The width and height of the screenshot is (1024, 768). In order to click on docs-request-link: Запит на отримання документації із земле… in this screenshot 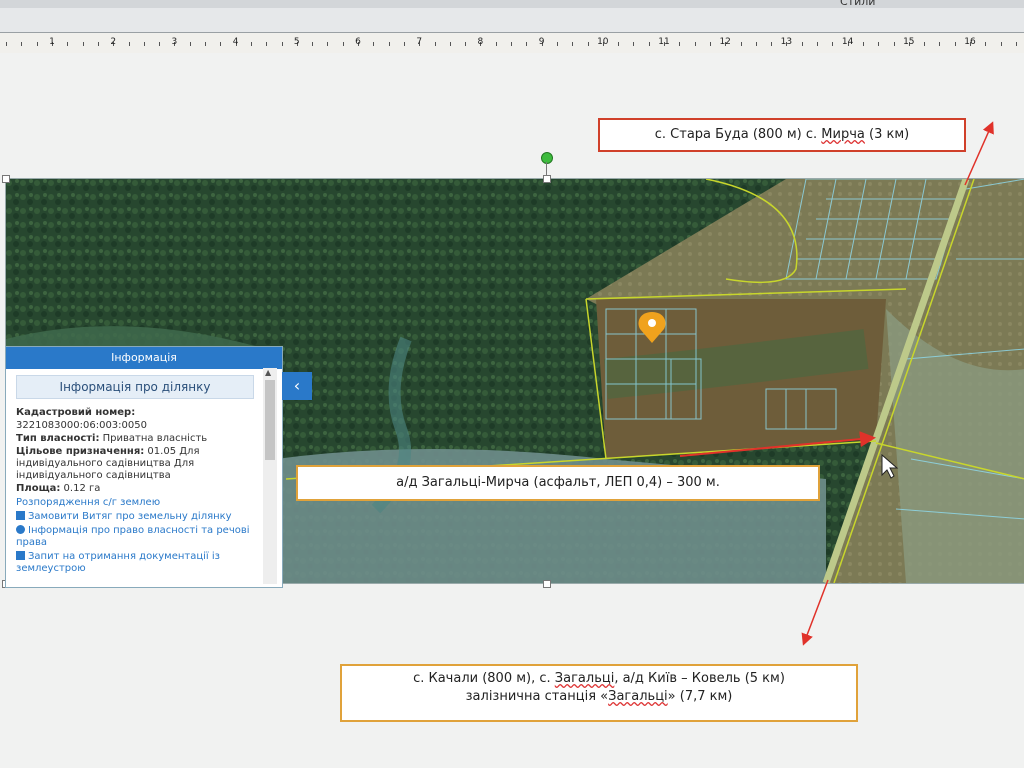, I will do `click(135, 563)`.